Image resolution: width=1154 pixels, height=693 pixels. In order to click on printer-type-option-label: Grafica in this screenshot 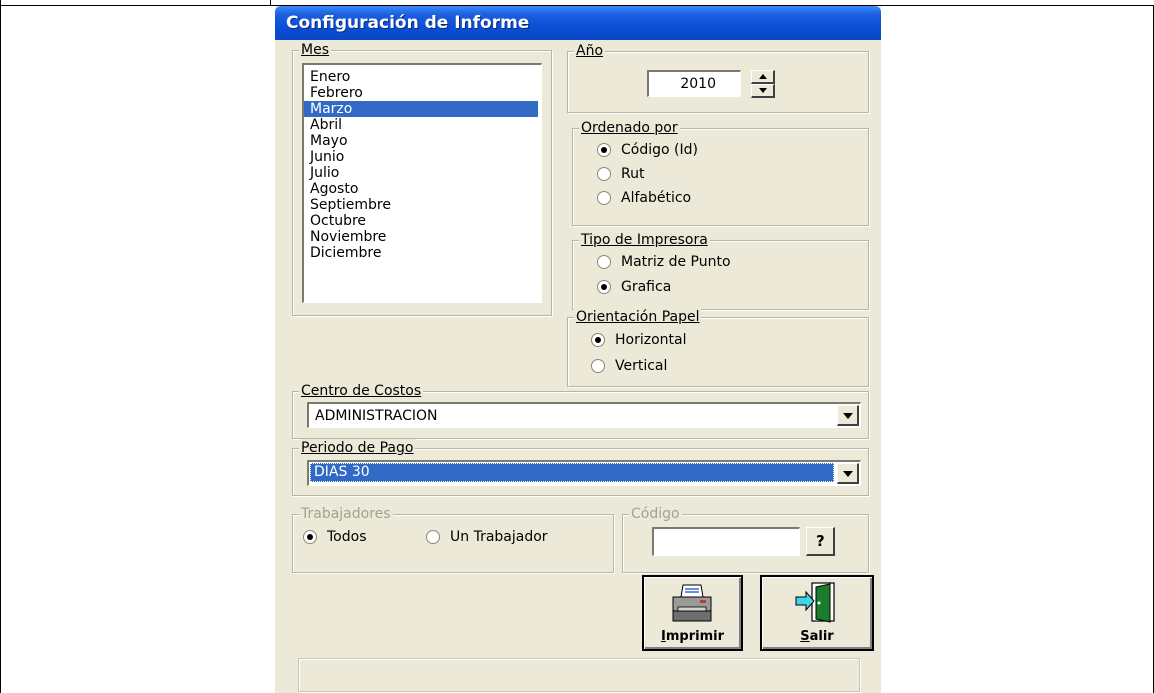, I will do `click(646, 287)`.